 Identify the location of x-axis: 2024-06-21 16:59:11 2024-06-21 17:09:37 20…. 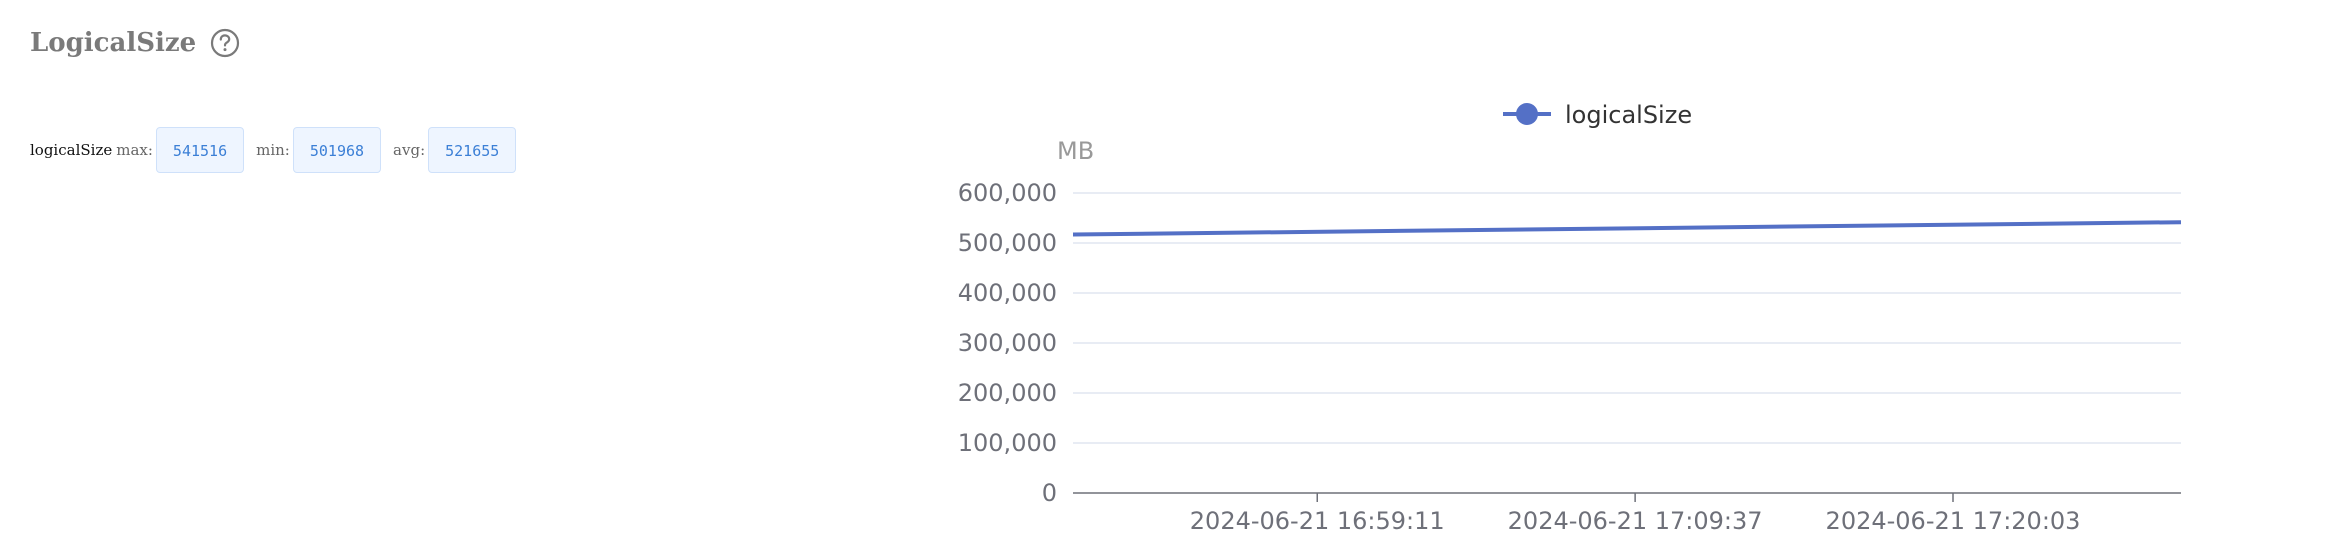
(1627, 513).